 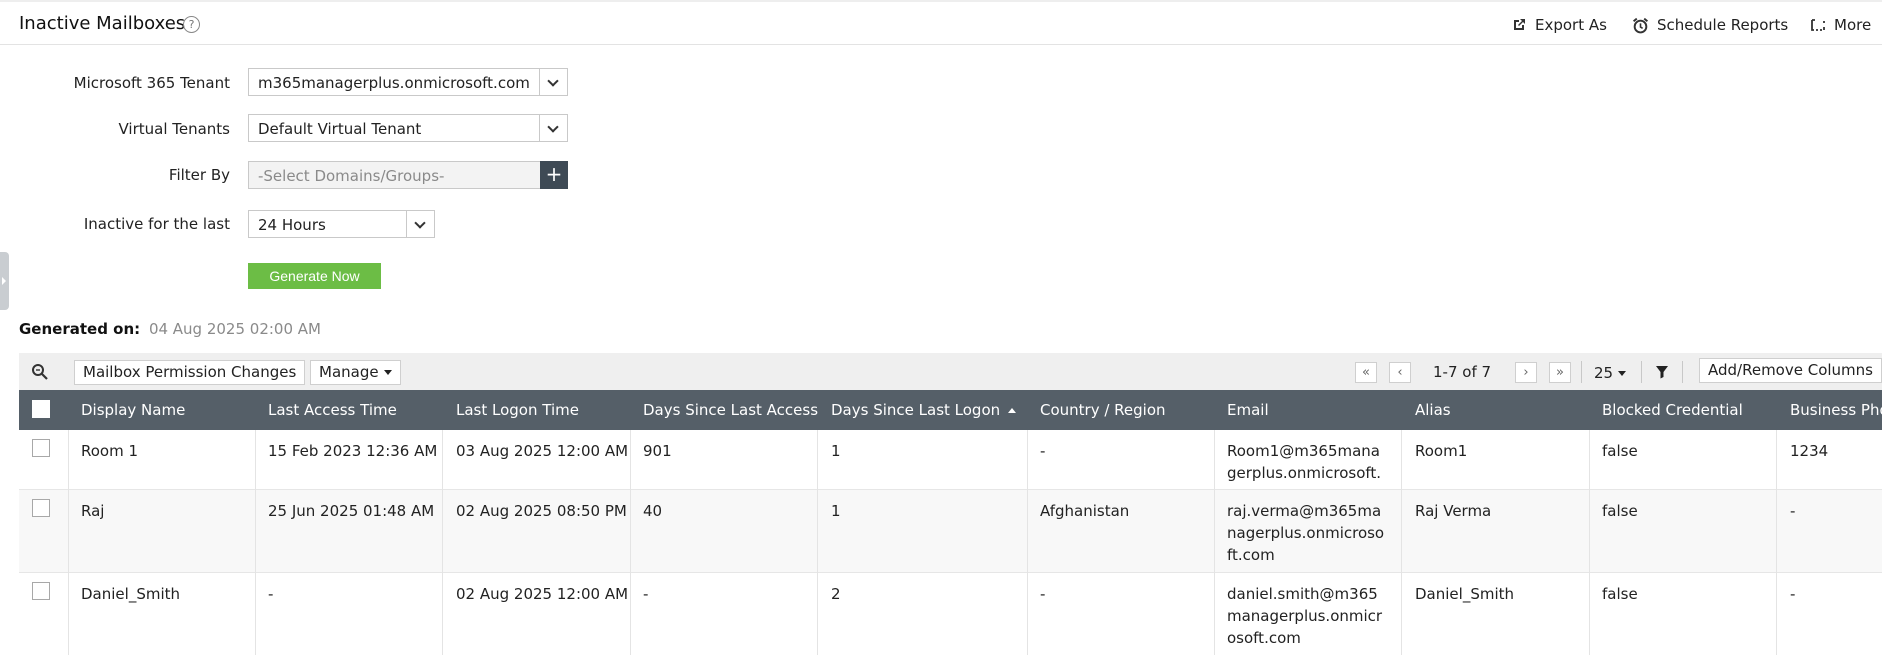 What do you see at coordinates (1710, 25) in the screenshot?
I see `schedule-reports-button: Schedule Reports` at bounding box center [1710, 25].